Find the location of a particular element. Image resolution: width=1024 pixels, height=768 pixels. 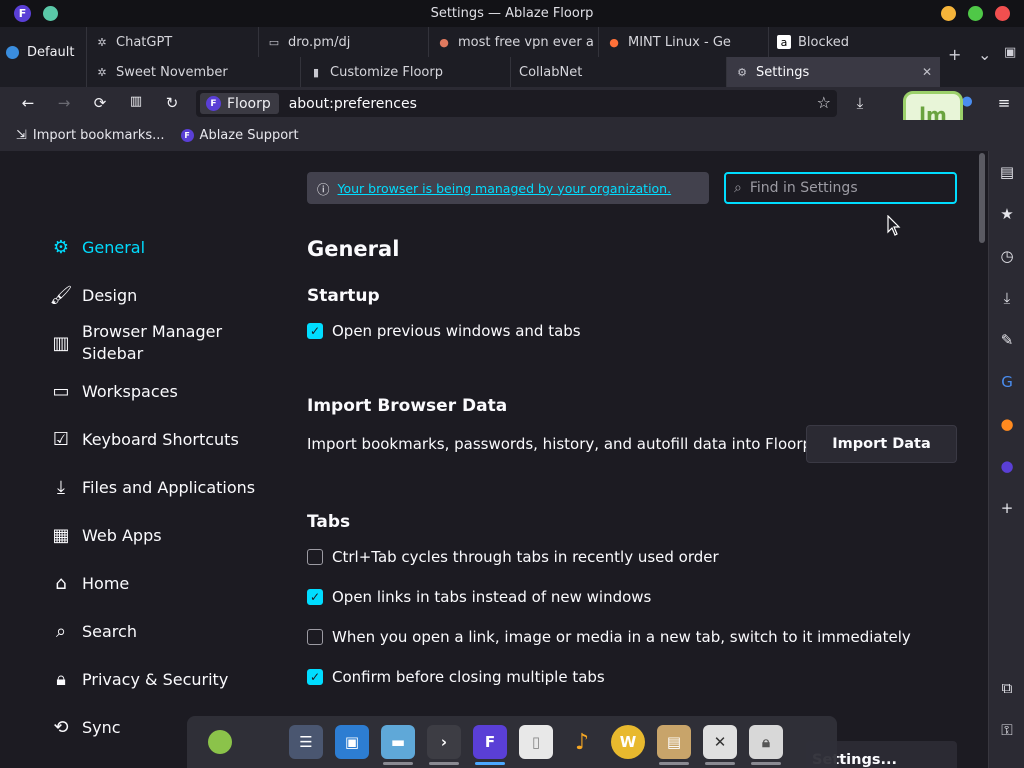

tab-sweet-november: ✲ Sweet November is located at coordinates (193, 72).